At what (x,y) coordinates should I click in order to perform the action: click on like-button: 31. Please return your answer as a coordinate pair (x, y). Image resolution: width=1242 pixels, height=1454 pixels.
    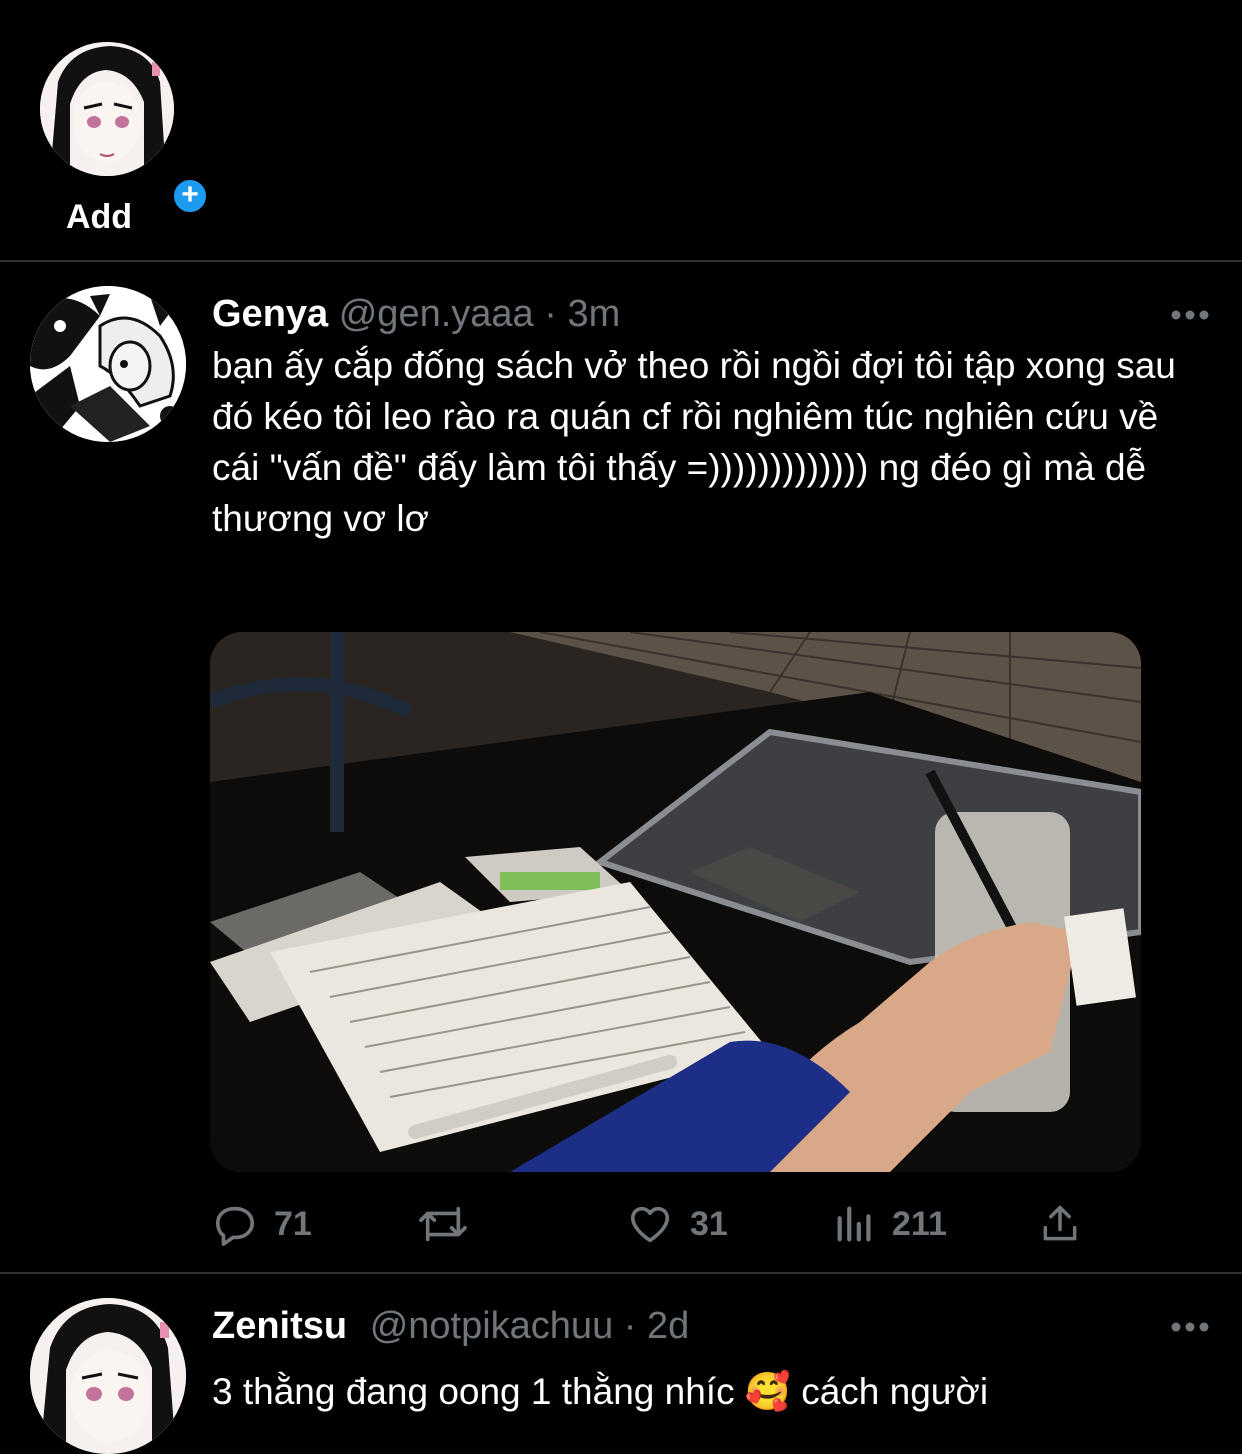
    Looking at the image, I should click on (677, 1224).